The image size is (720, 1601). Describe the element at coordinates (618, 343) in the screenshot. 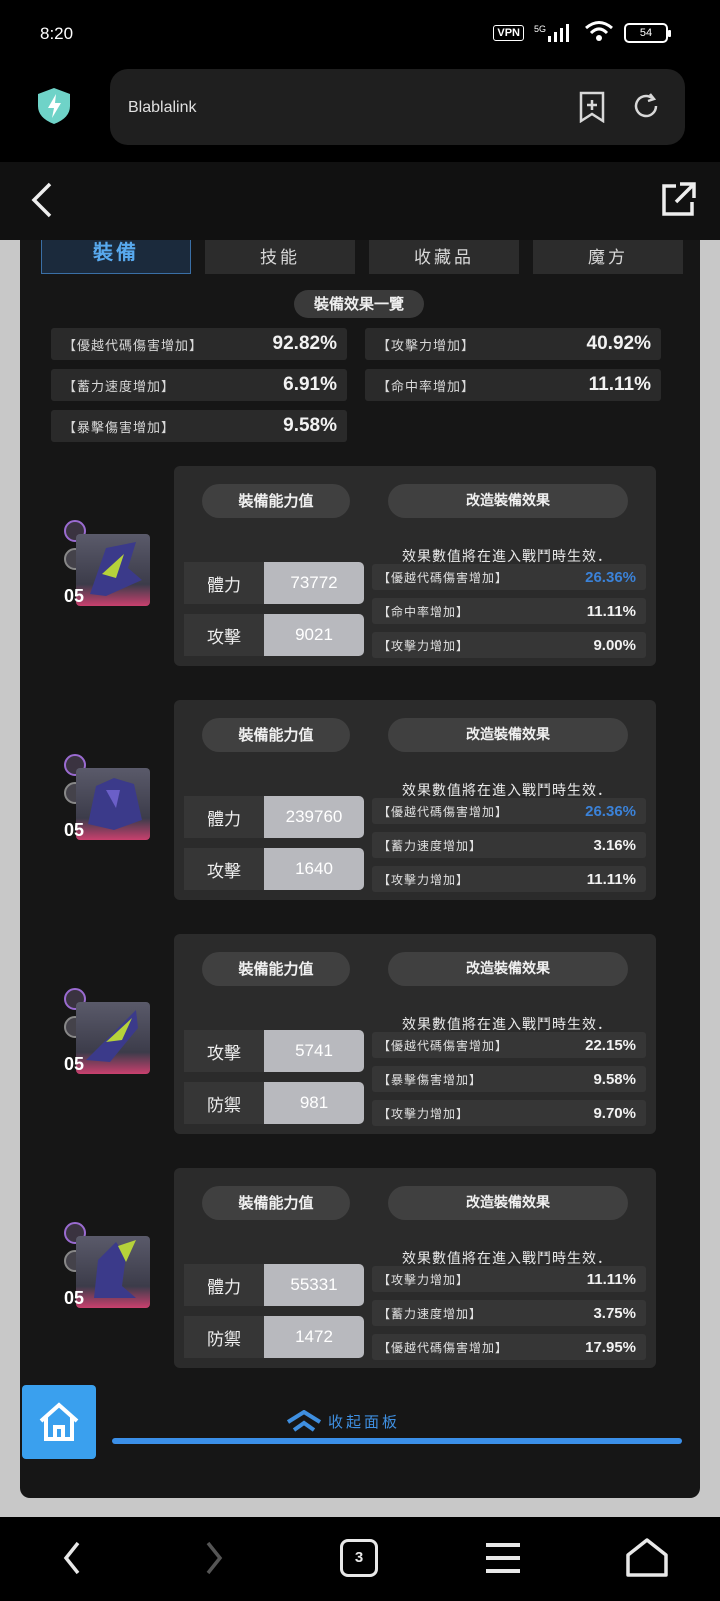

I see `summary-value: 40.92%` at that location.